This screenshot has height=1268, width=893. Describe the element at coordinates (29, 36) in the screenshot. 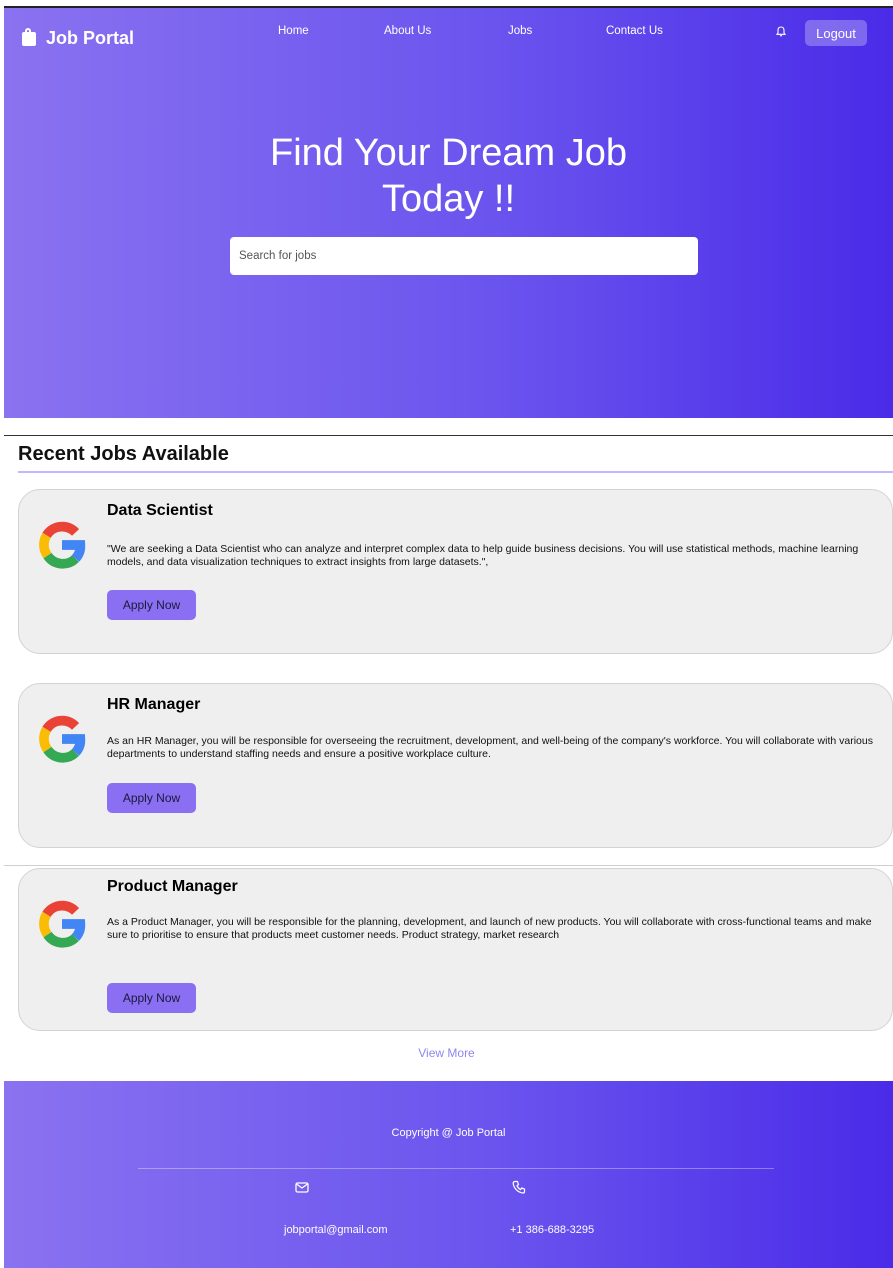

I see `bag-icon` at that location.